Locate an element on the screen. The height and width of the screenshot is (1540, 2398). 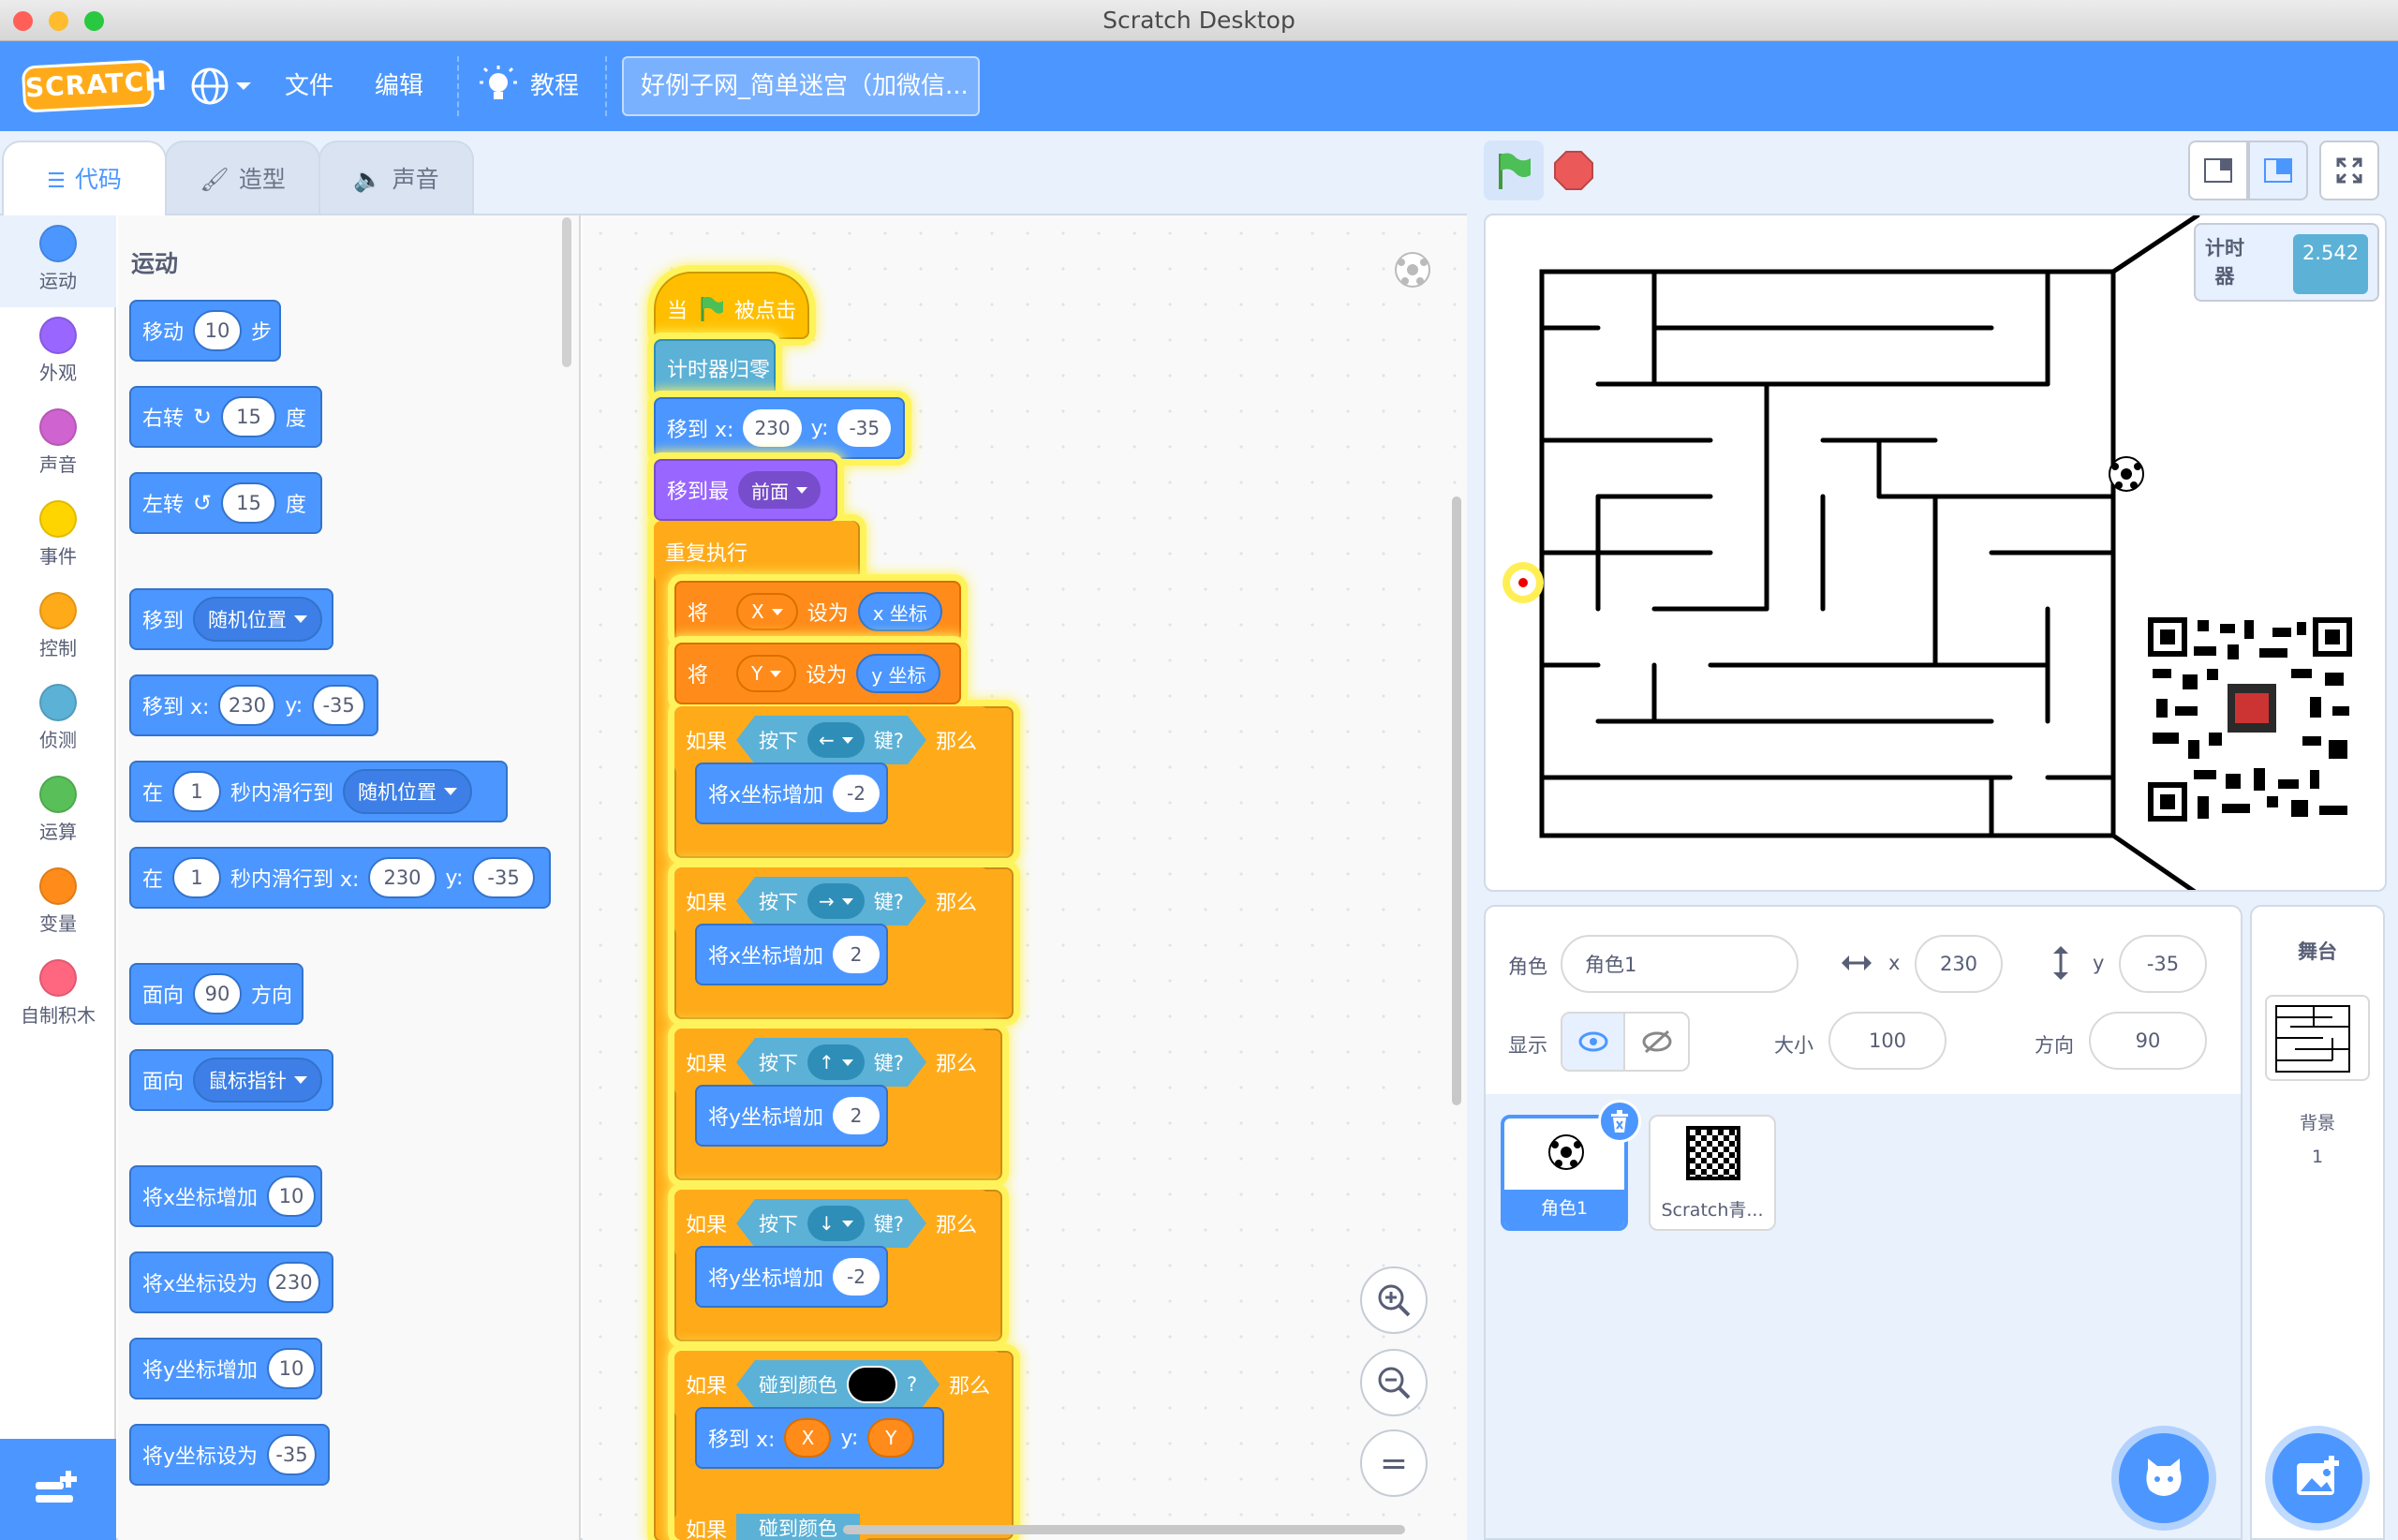
key-dropdown: ← is located at coordinates (836, 740).